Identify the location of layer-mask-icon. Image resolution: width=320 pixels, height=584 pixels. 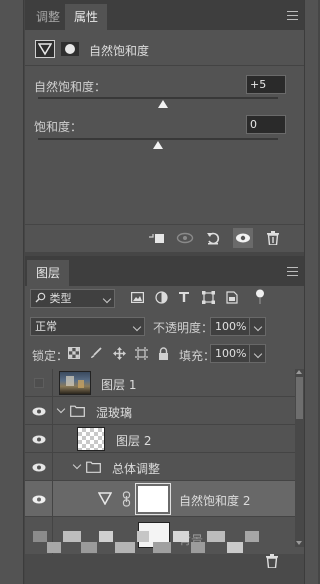
(70, 49).